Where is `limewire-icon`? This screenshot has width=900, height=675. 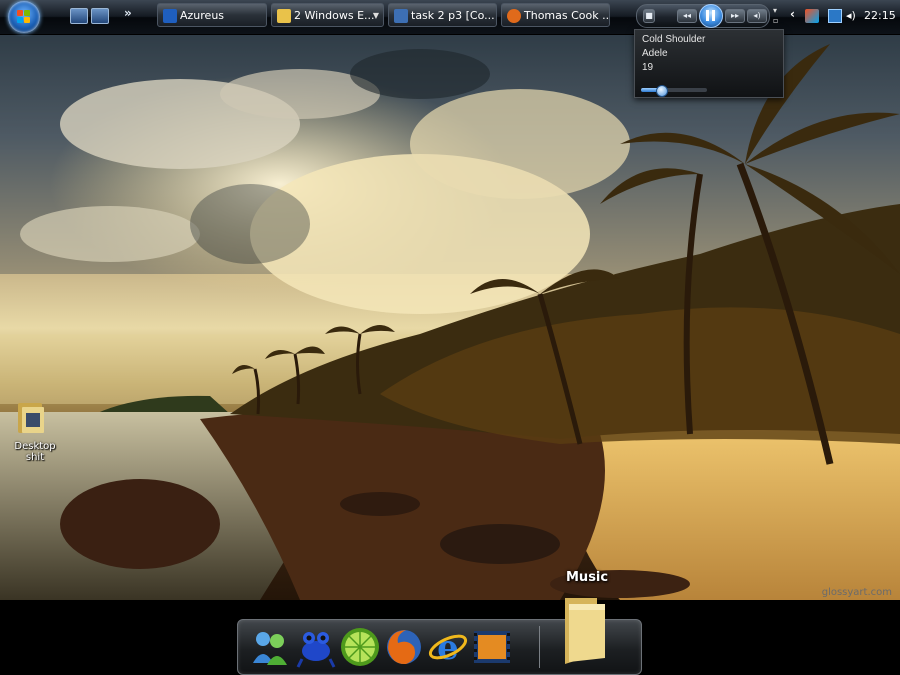 limewire-icon is located at coordinates (360, 647).